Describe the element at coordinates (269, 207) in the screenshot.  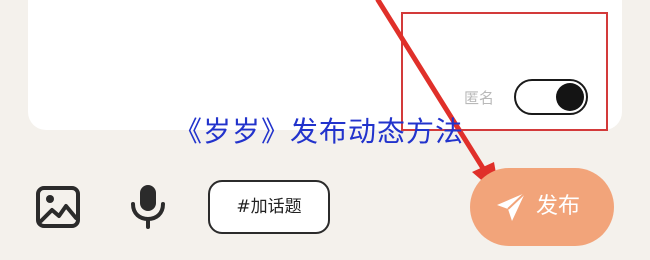
I see `add-topic-button: #加话题` at that location.